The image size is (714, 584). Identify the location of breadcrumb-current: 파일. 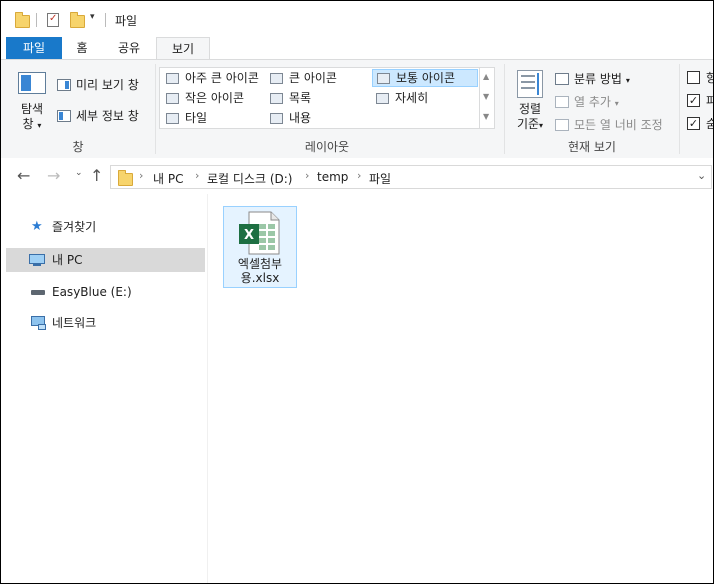
(380, 178).